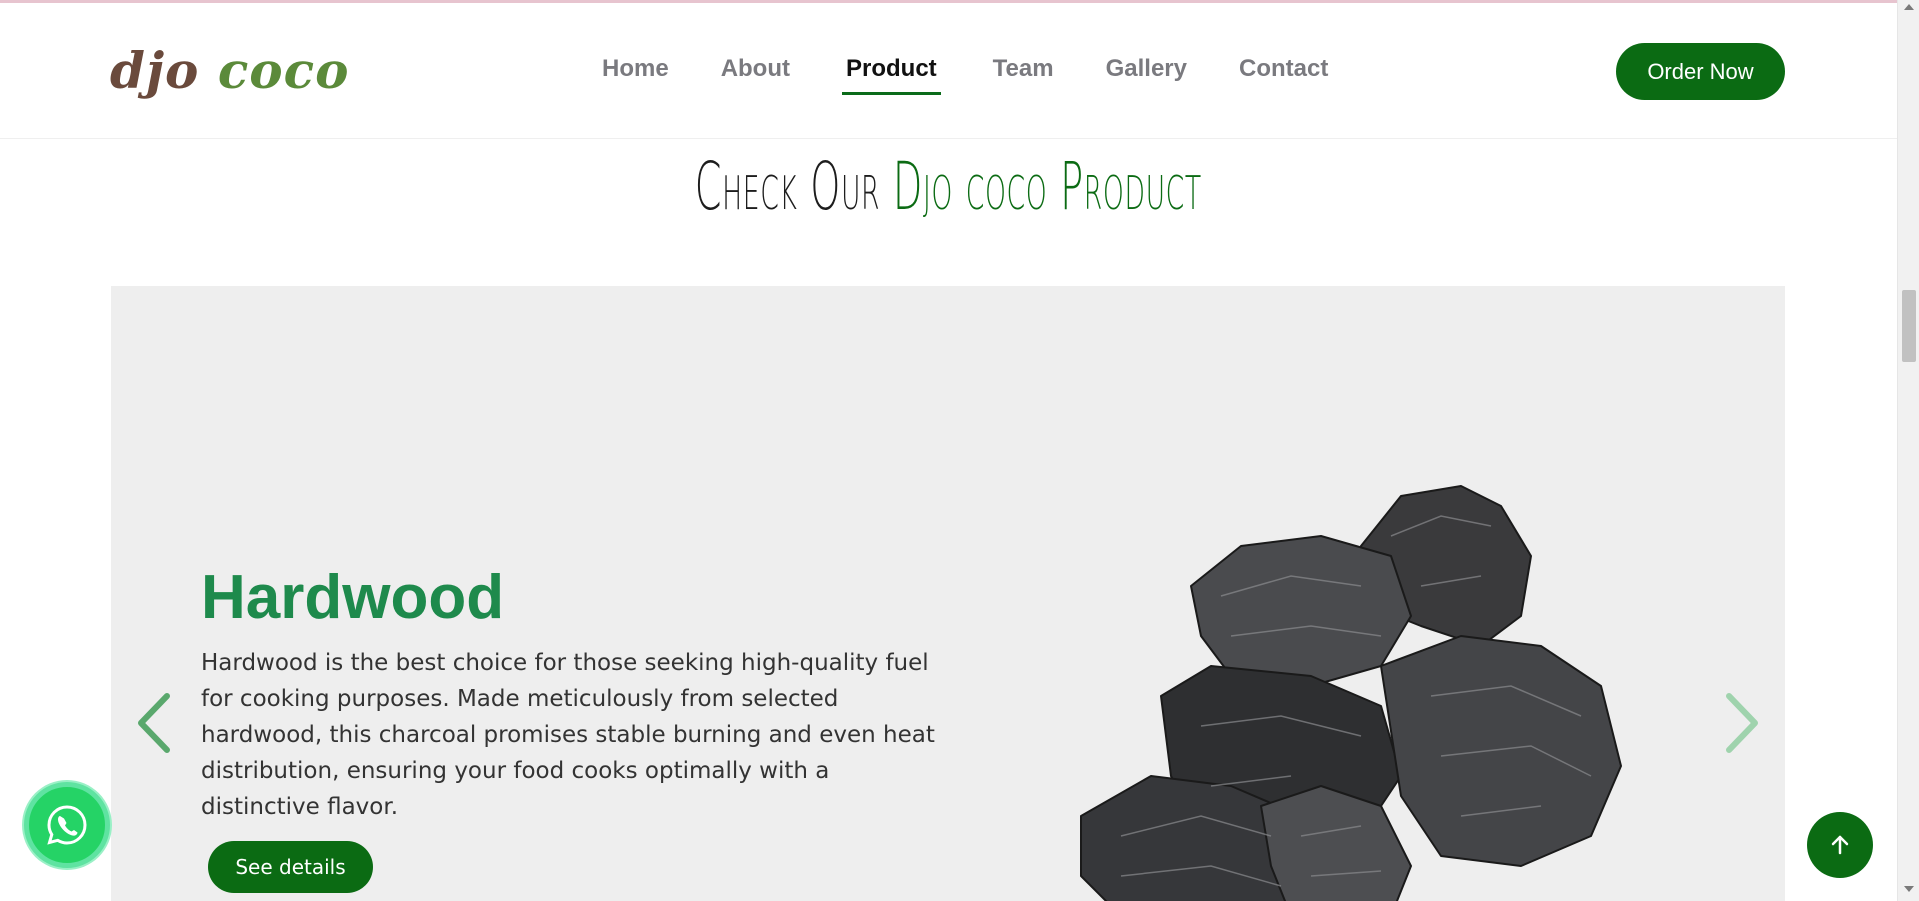 This screenshot has width=1919, height=901. What do you see at coordinates (1283, 75) in the screenshot?
I see `nav-contact: Contact` at bounding box center [1283, 75].